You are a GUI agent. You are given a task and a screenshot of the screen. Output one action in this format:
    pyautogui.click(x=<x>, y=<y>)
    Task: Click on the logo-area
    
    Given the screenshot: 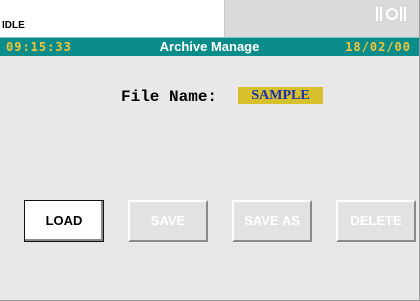 What is the action you would take?
    pyautogui.click(x=322, y=18)
    